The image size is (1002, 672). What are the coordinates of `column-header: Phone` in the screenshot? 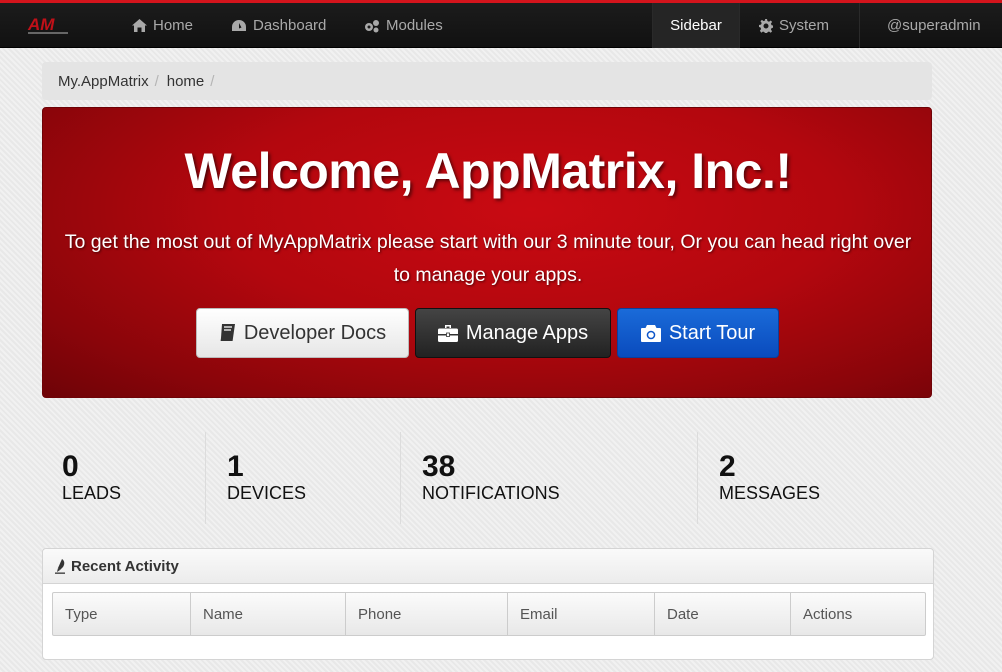 It's located at (427, 614).